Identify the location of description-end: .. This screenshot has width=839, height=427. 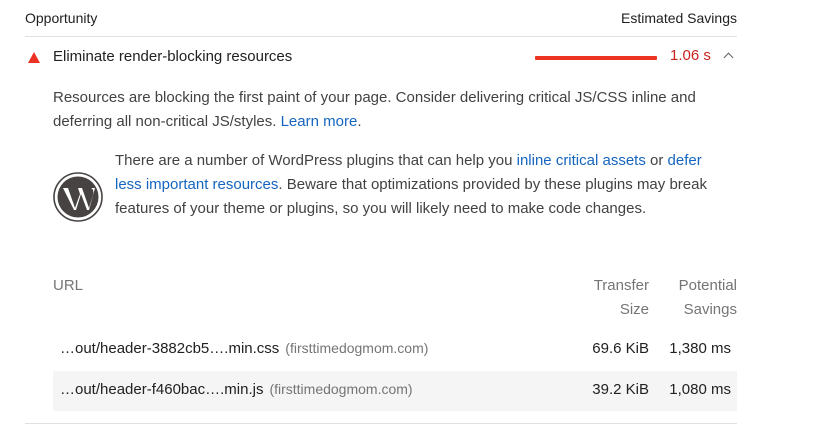
(359, 121).